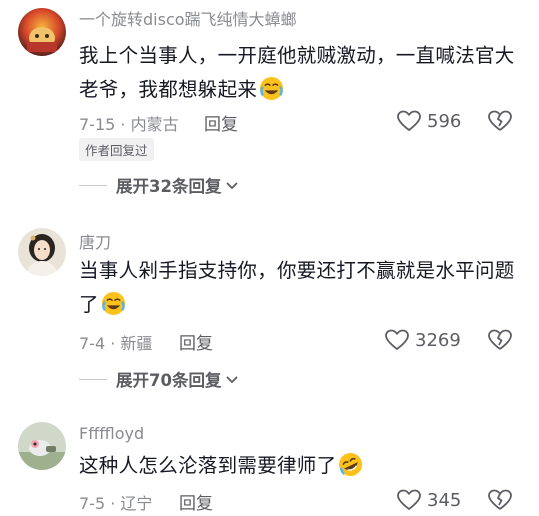 The height and width of the screenshot is (516, 539). I want to click on comment-location: 辽宁, so click(136, 503).